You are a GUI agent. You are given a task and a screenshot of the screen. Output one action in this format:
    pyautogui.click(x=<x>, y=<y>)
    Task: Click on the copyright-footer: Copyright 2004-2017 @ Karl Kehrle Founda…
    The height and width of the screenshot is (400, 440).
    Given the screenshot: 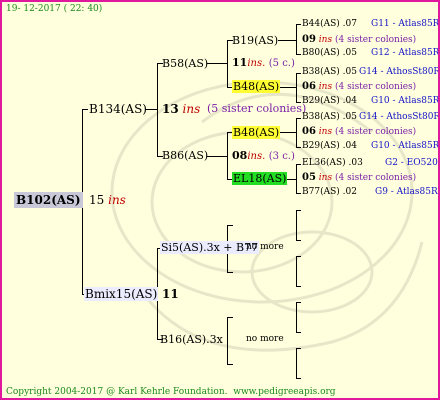 What is the action you would take?
    pyautogui.click(x=171, y=392)
    